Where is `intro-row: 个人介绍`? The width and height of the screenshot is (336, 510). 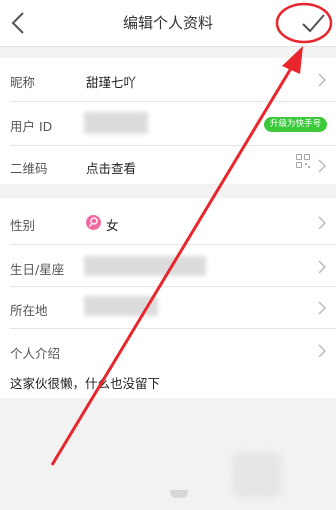
intro-row: 个人介绍 is located at coordinates (168, 351).